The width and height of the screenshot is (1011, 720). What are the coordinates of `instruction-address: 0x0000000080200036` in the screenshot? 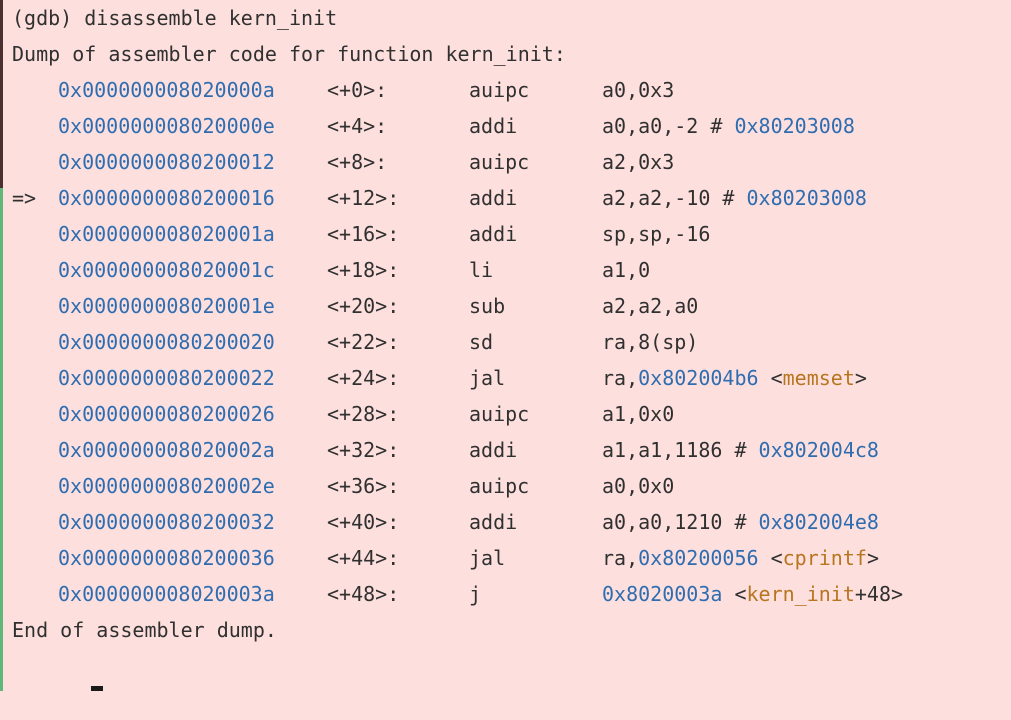 It's located at (166, 558).